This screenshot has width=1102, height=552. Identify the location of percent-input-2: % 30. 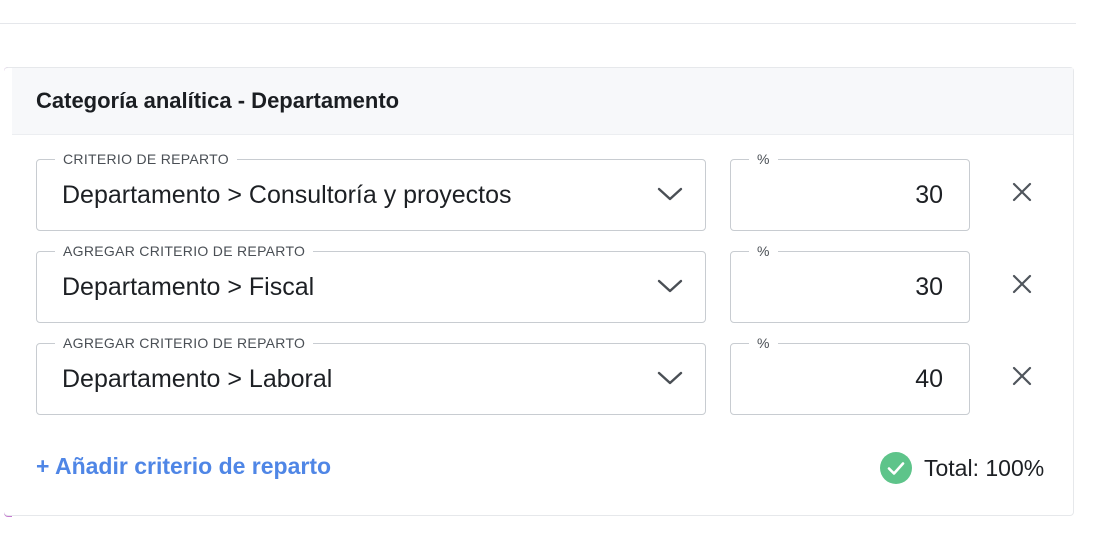
(850, 282).